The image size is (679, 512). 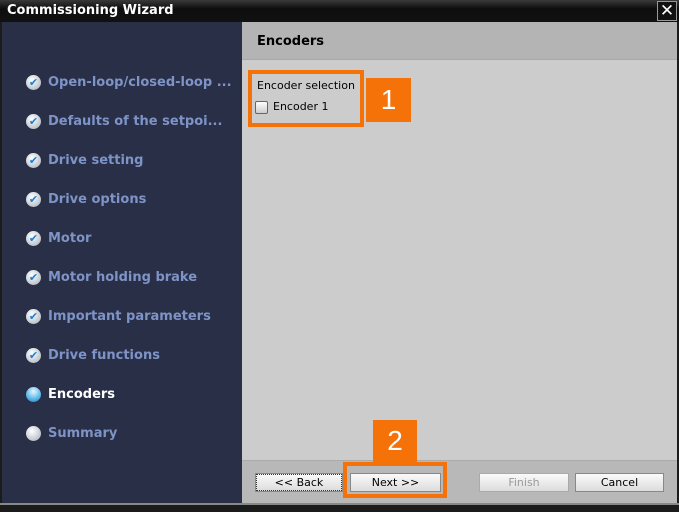 I want to click on title-bar: Commissioning Wizard ✕, so click(x=339, y=11).